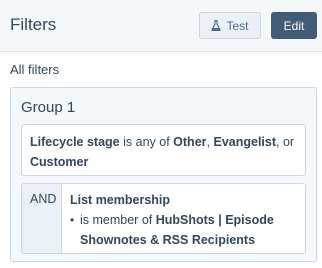 The image size is (322, 268). What do you see at coordinates (48, 107) in the screenshot?
I see `group-title: Group 1` at bounding box center [48, 107].